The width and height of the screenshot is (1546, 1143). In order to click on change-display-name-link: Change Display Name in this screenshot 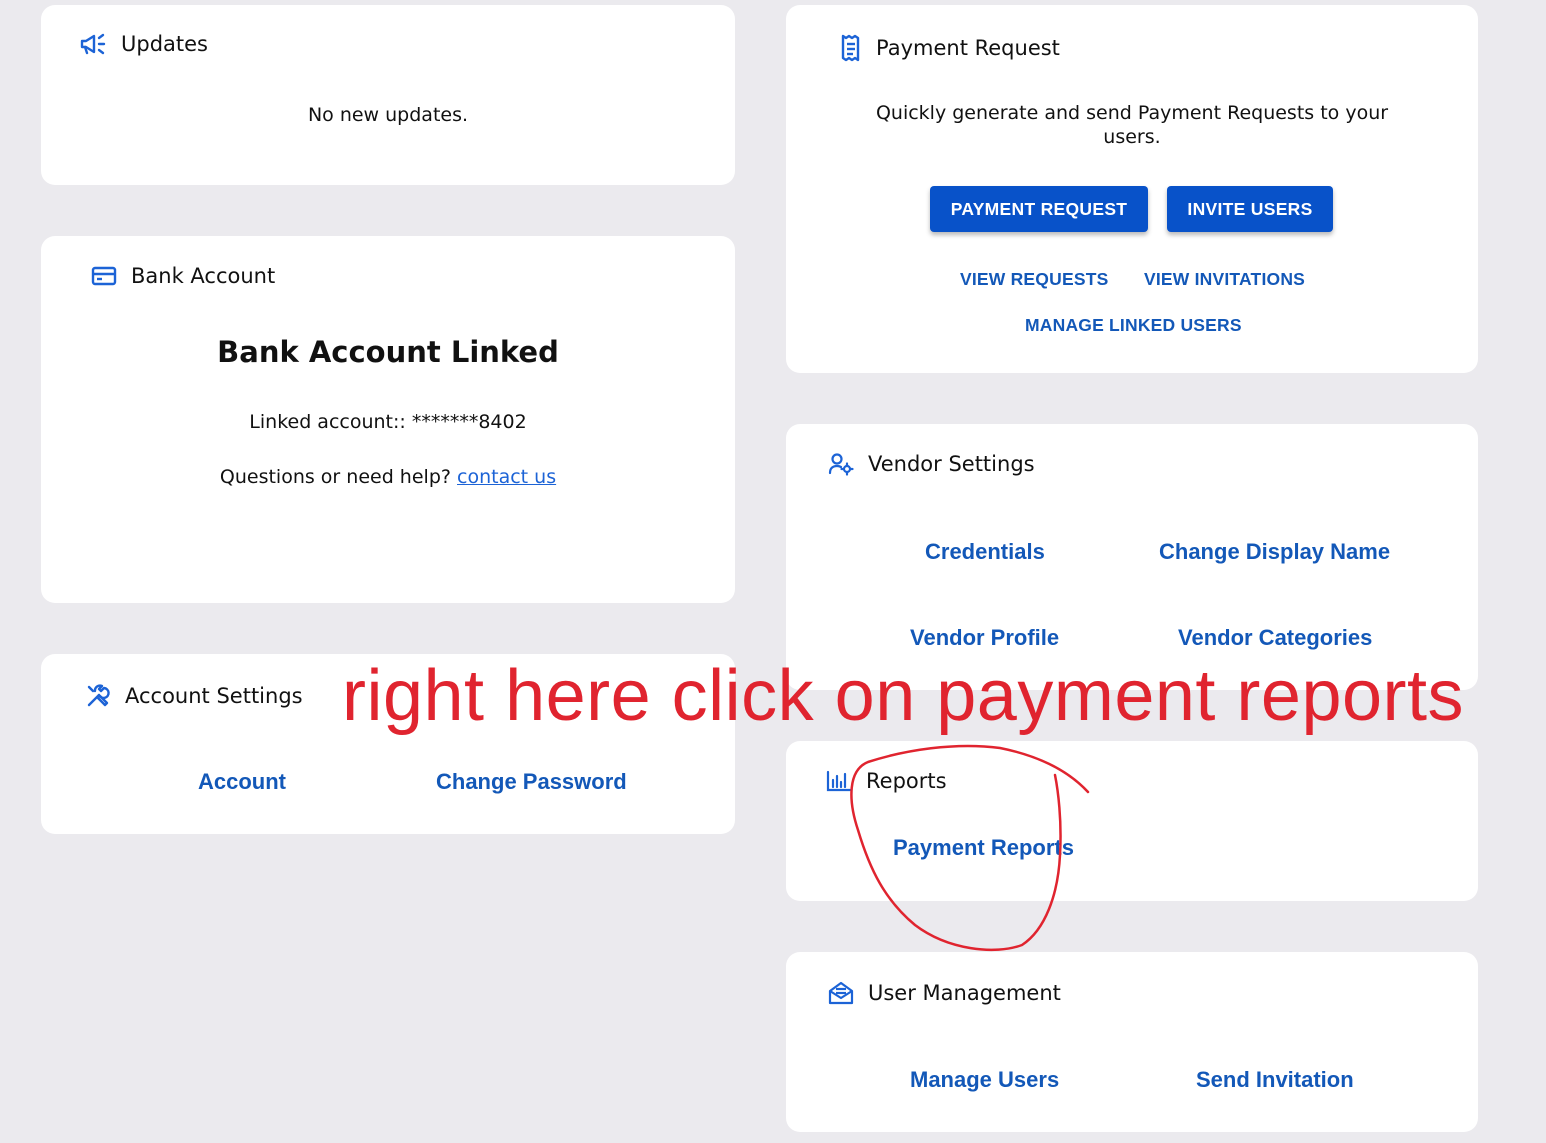, I will do `click(1274, 552)`.